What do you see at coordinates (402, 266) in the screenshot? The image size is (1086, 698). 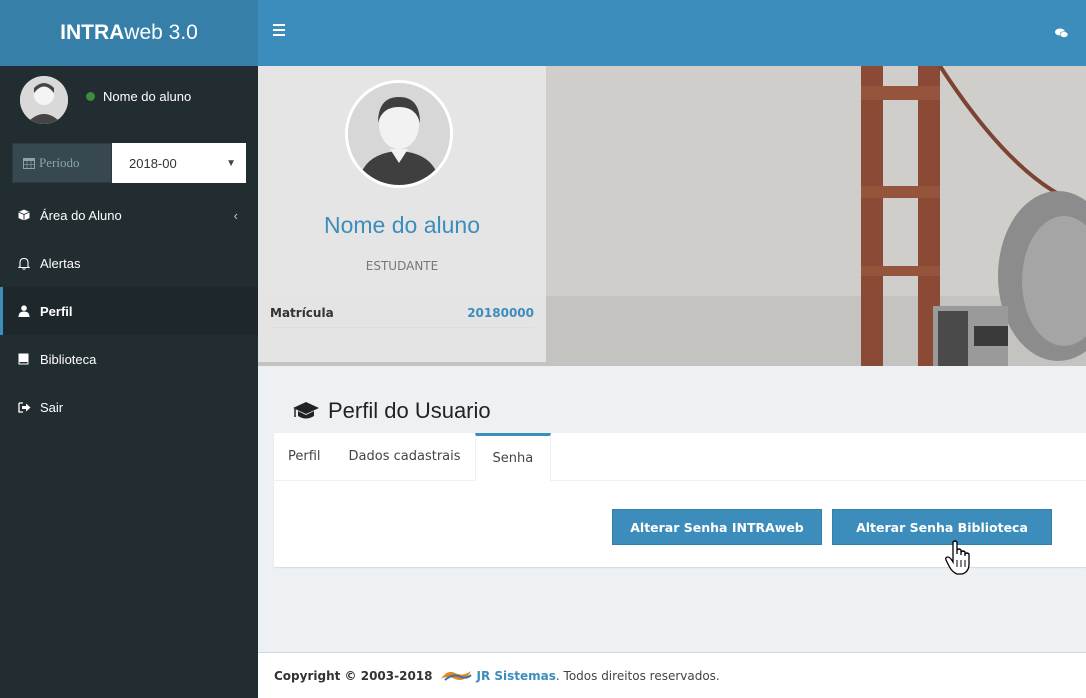 I see `profile-role: ESTUDANTE` at bounding box center [402, 266].